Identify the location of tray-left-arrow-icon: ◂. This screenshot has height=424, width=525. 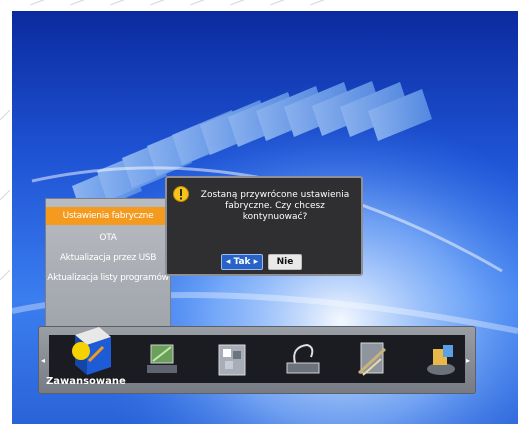
(43, 360).